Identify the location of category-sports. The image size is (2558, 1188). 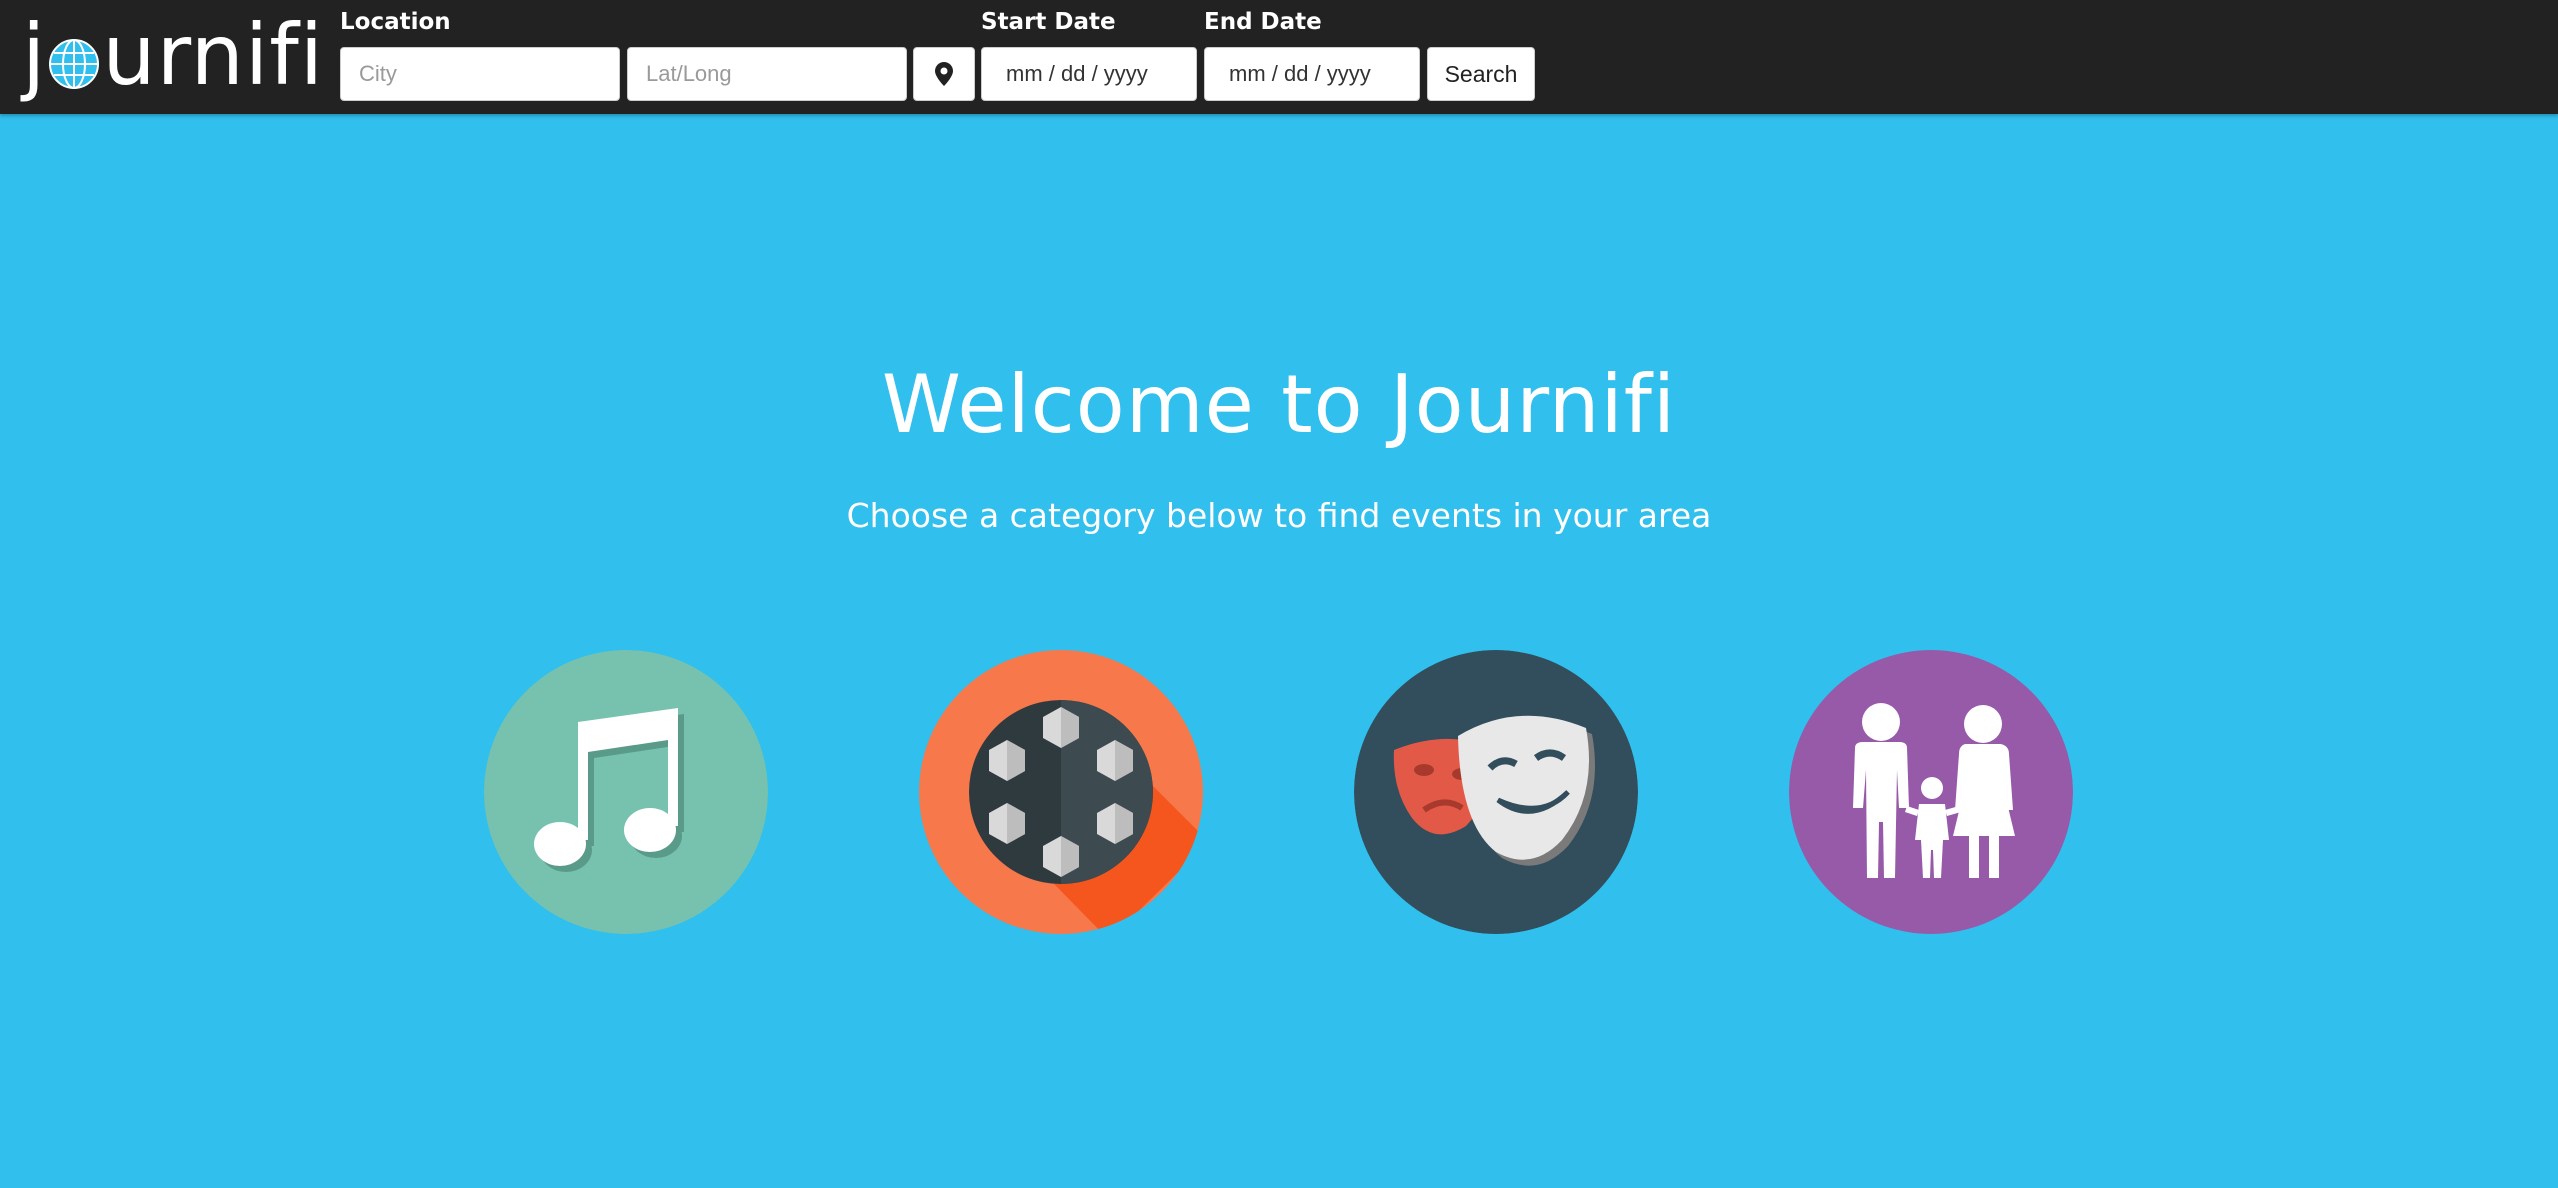
(1061, 792).